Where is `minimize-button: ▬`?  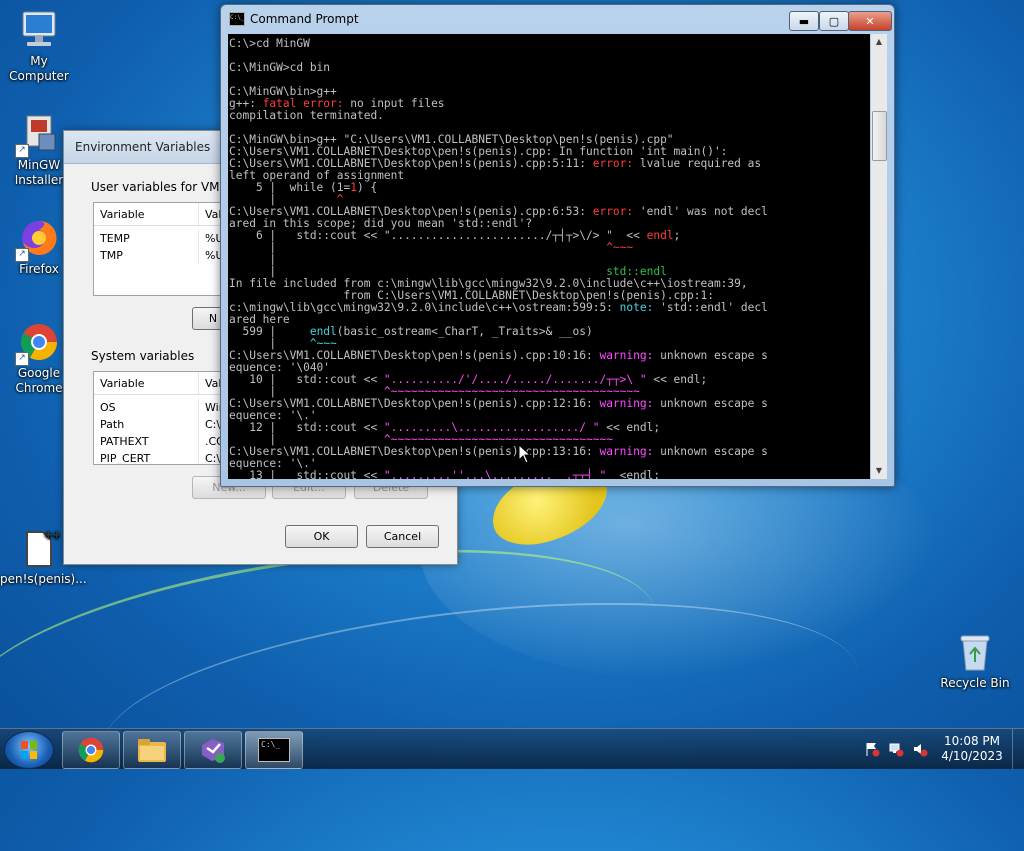
minimize-button: ▬ is located at coordinates (804, 21).